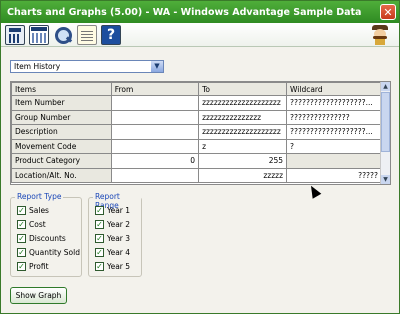  I want to click on scrollbar-thumb, so click(385, 122).